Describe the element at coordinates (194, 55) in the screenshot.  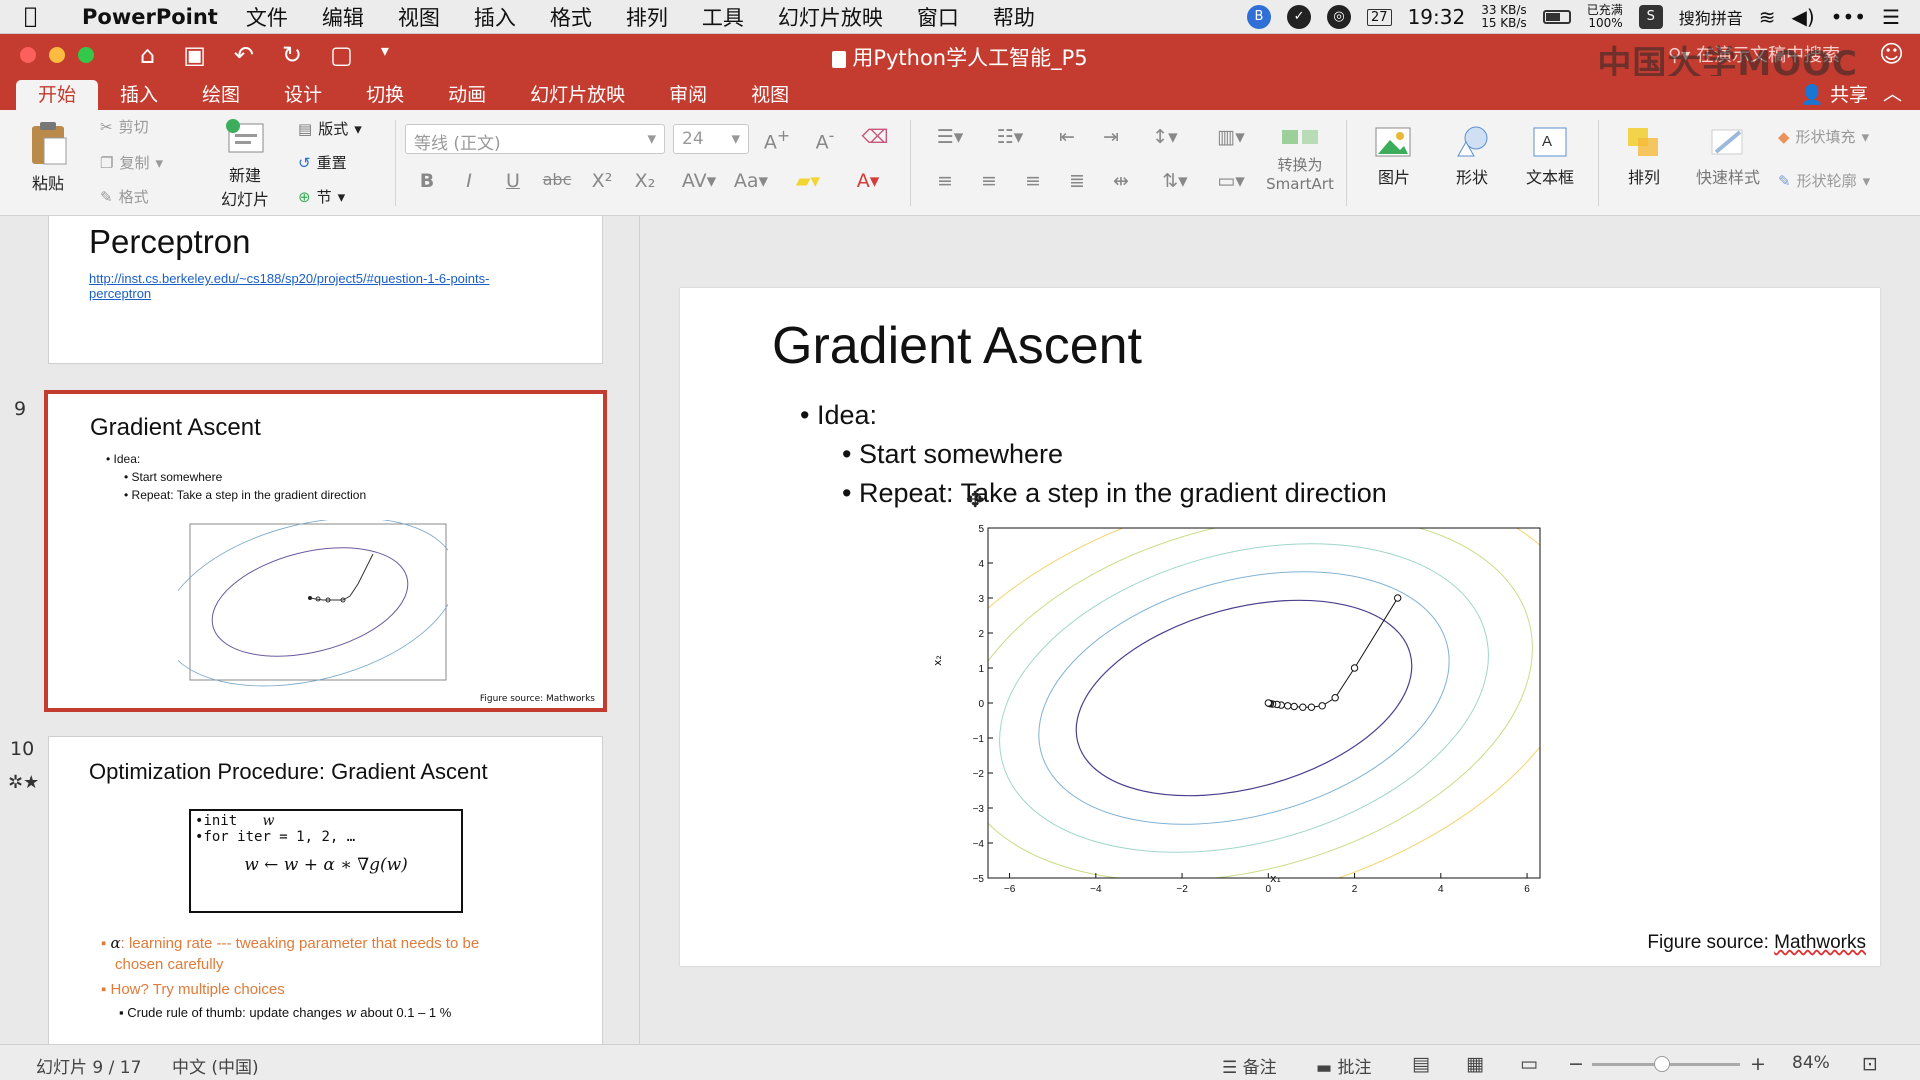
I see `save-icon: ▣` at that location.